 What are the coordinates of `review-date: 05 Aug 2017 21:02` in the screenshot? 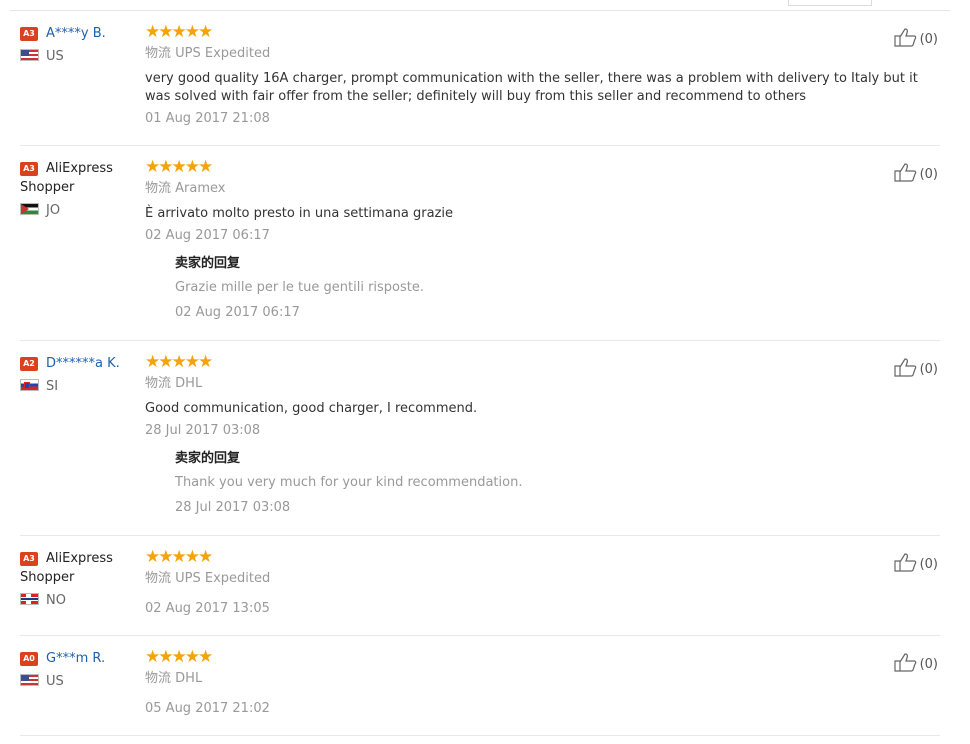 It's located at (207, 708).